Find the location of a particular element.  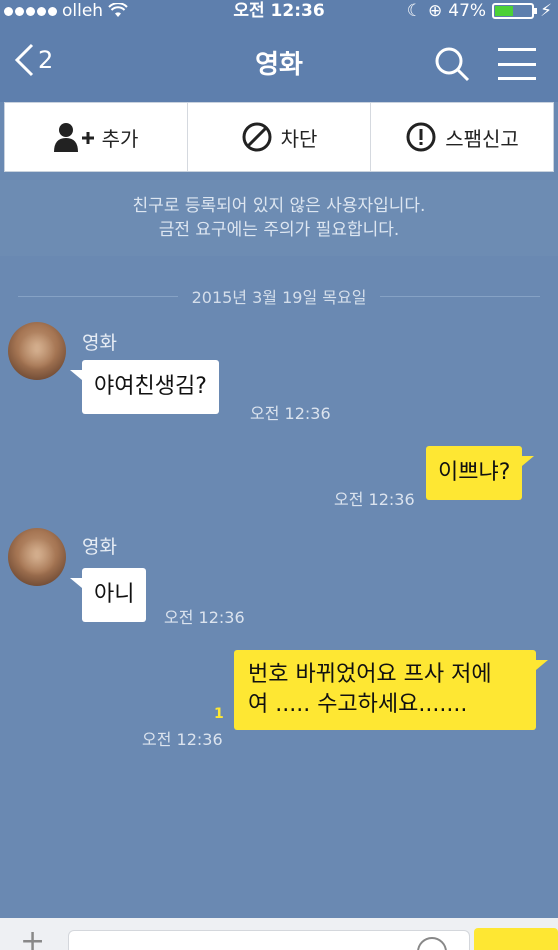

plus-icon: + is located at coordinates (32, 938).